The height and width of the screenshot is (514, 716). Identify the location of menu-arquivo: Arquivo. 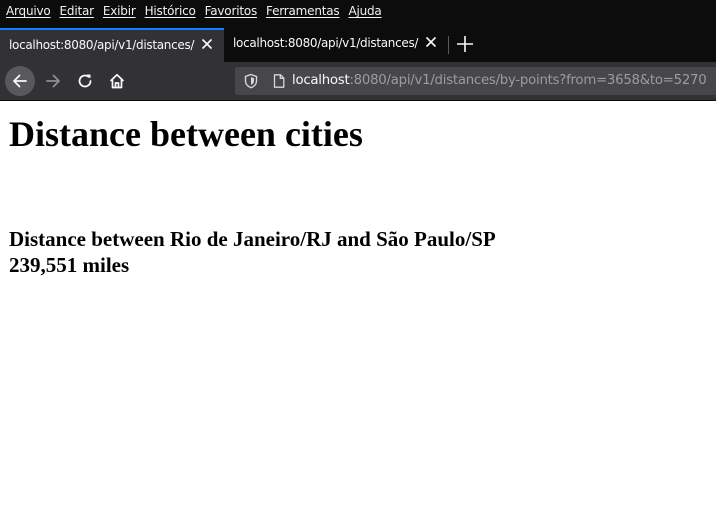
(28, 11).